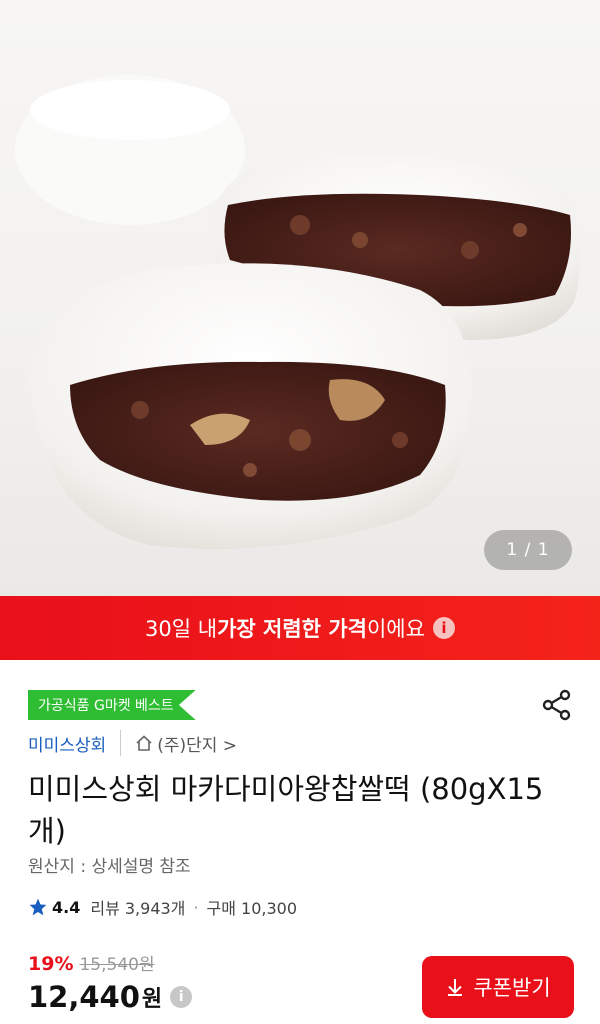 The width and height of the screenshot is (600, 1024). What do you see at coordinates (443, 628) in the screenshot?
I see `info-icon: i` at bounding box center [443, 628].